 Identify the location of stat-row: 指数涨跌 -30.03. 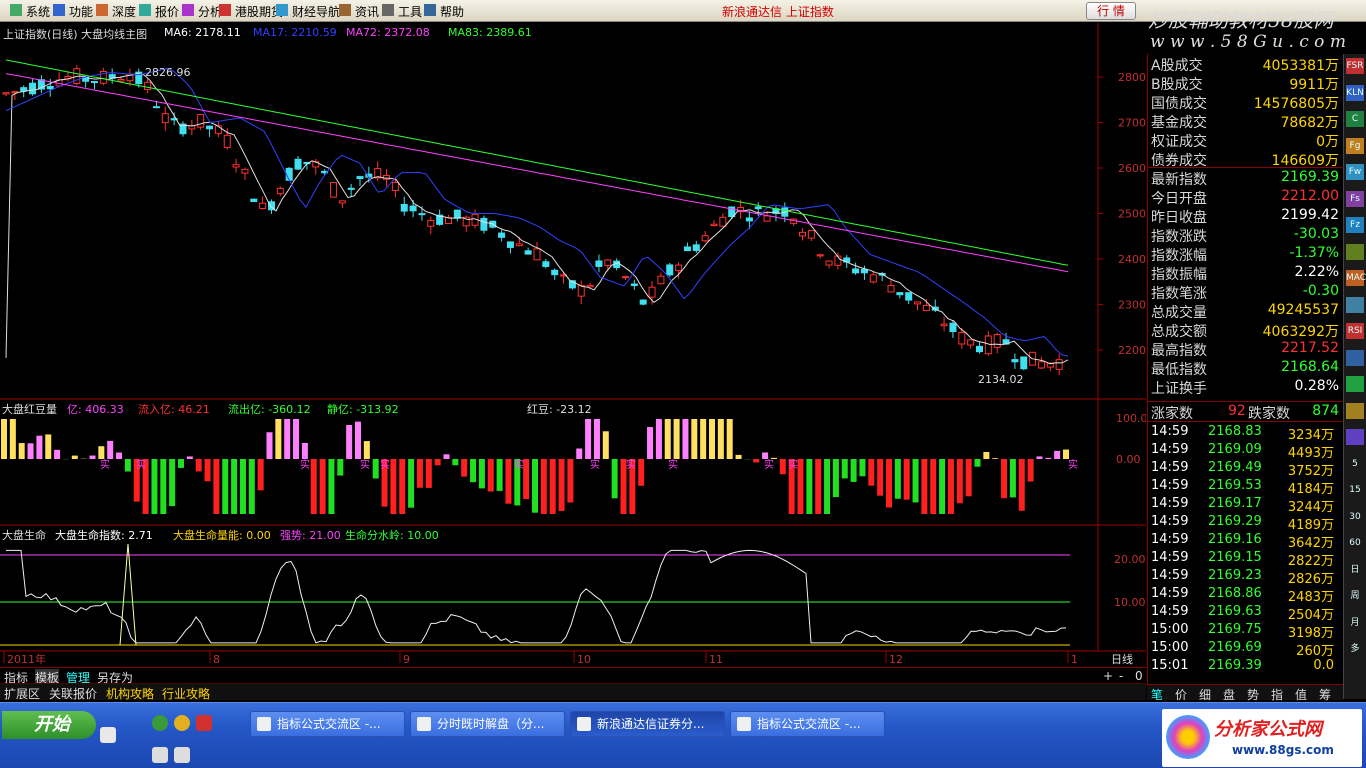
(1245, 235).